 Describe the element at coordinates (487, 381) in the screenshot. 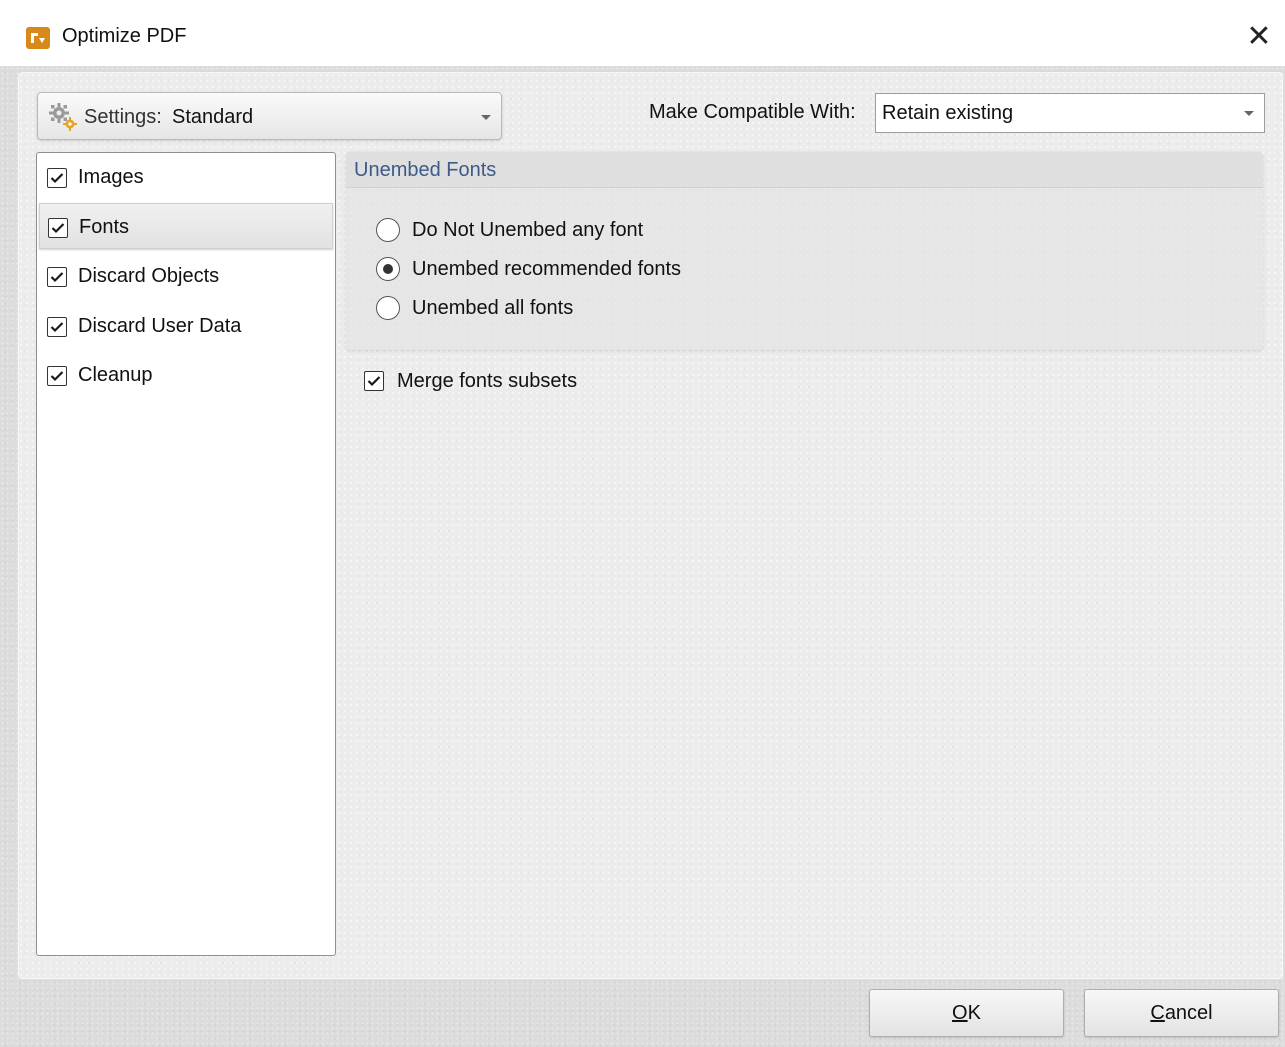

I see `merge-fonts-label: Merge fonts subsets` at that location.